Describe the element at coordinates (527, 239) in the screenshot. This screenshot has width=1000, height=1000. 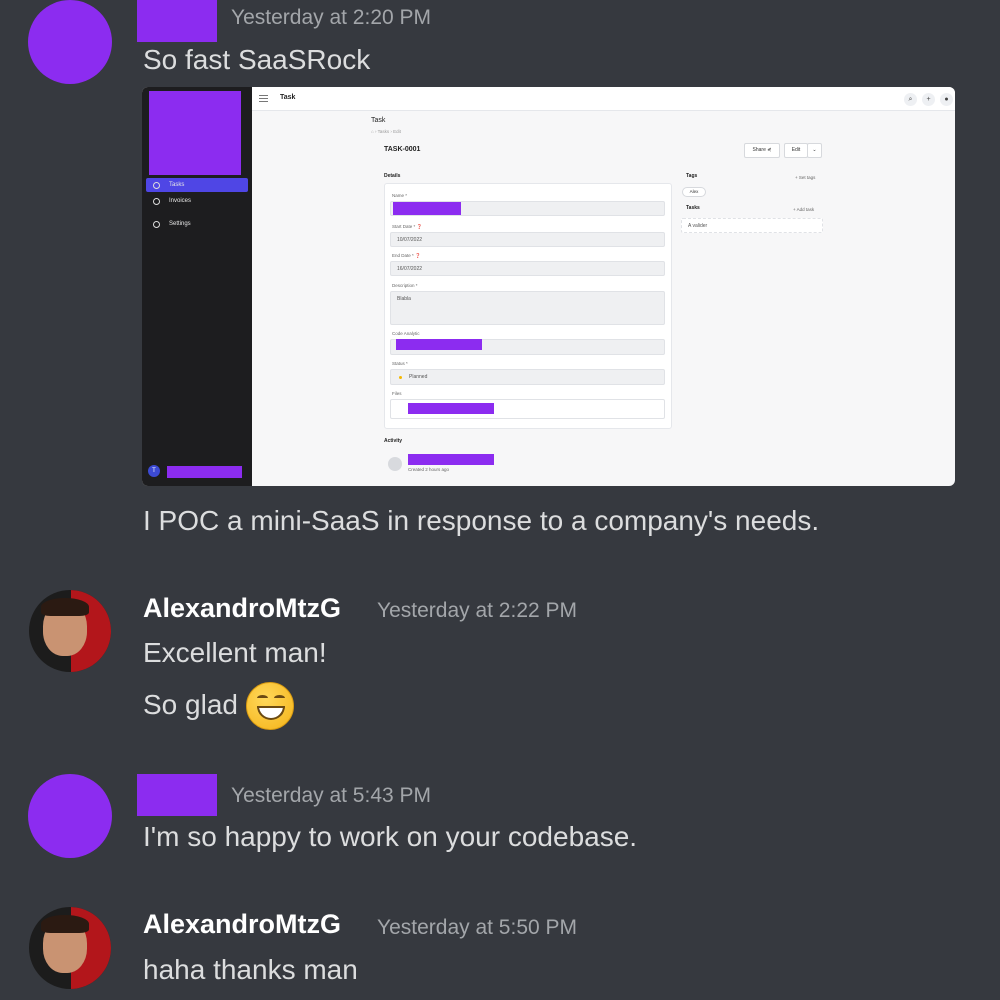
I see `start-date-field: 10/07/2022` at that location.